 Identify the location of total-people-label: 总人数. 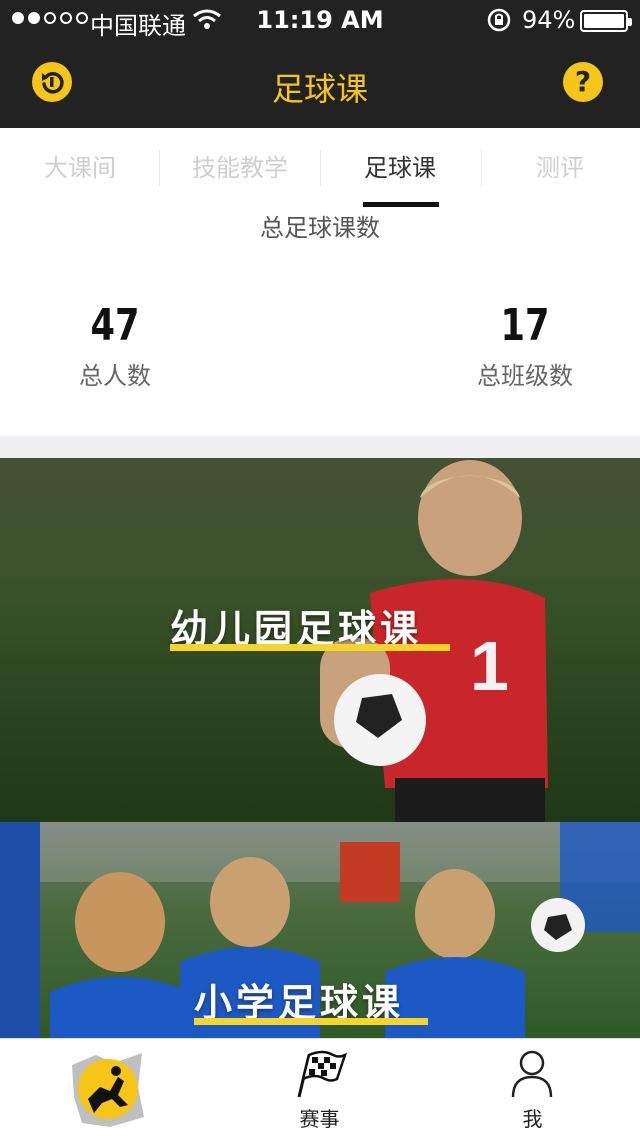
(115, 376).